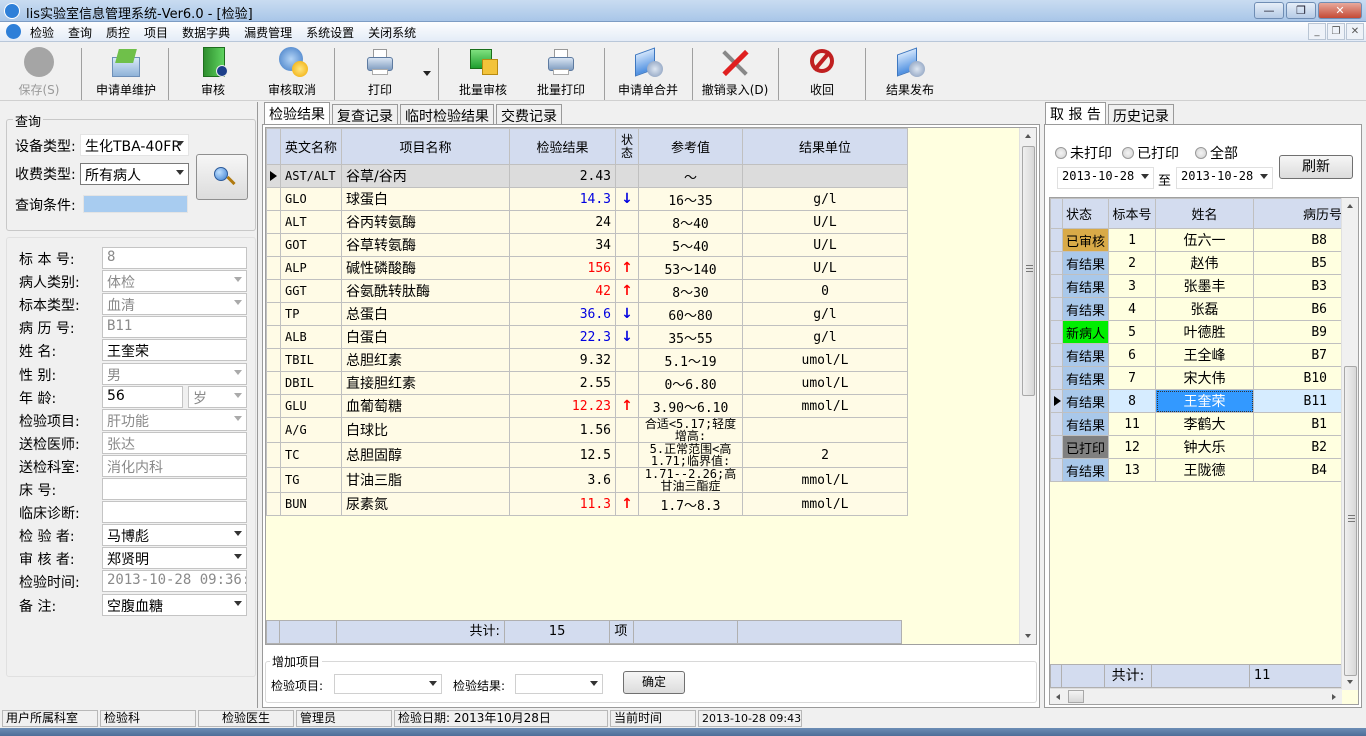 This screenshot has height=736, width=1366. What do you see at coordinates (213, 73) in the screenshot?
I see `review-button: 审核` at bounding box center [213, 73].